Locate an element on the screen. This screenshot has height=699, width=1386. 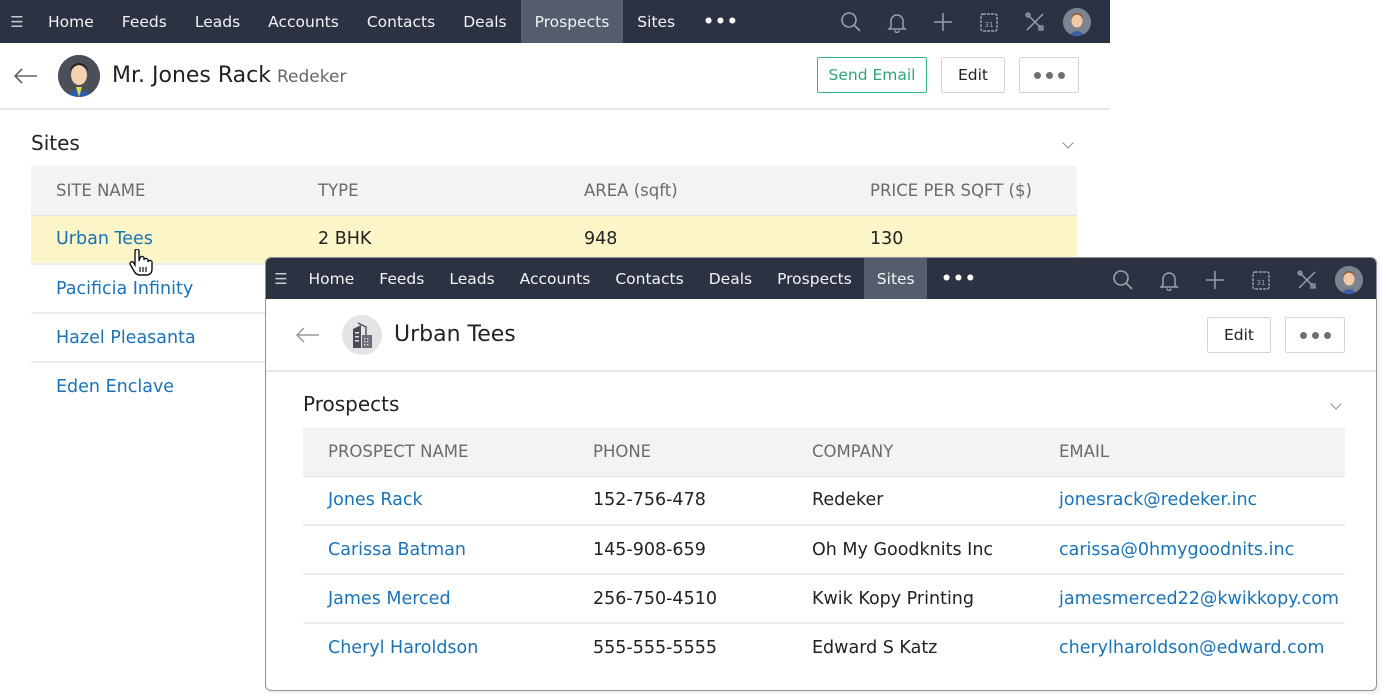
prospect-phone: 145-908-659 is located at coordinates (677, 550).